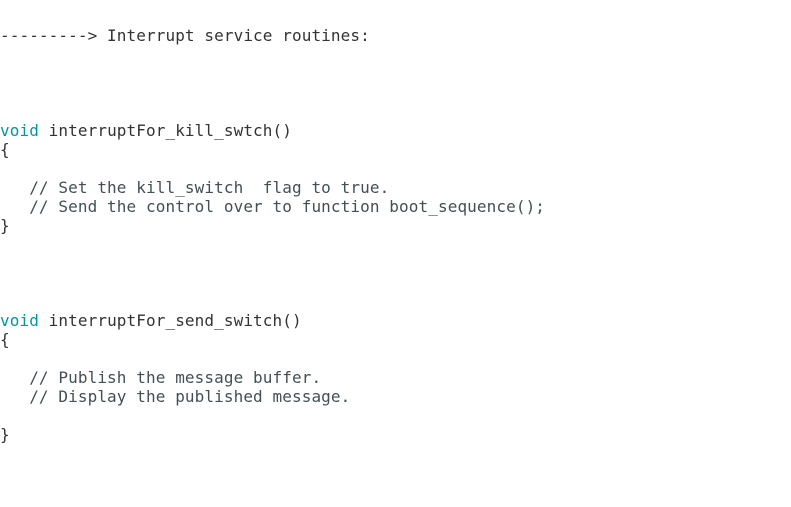 The height and width of the screenshot is (507, 791). I want to click on code-comment: // Display the published message., so click(175, 396).